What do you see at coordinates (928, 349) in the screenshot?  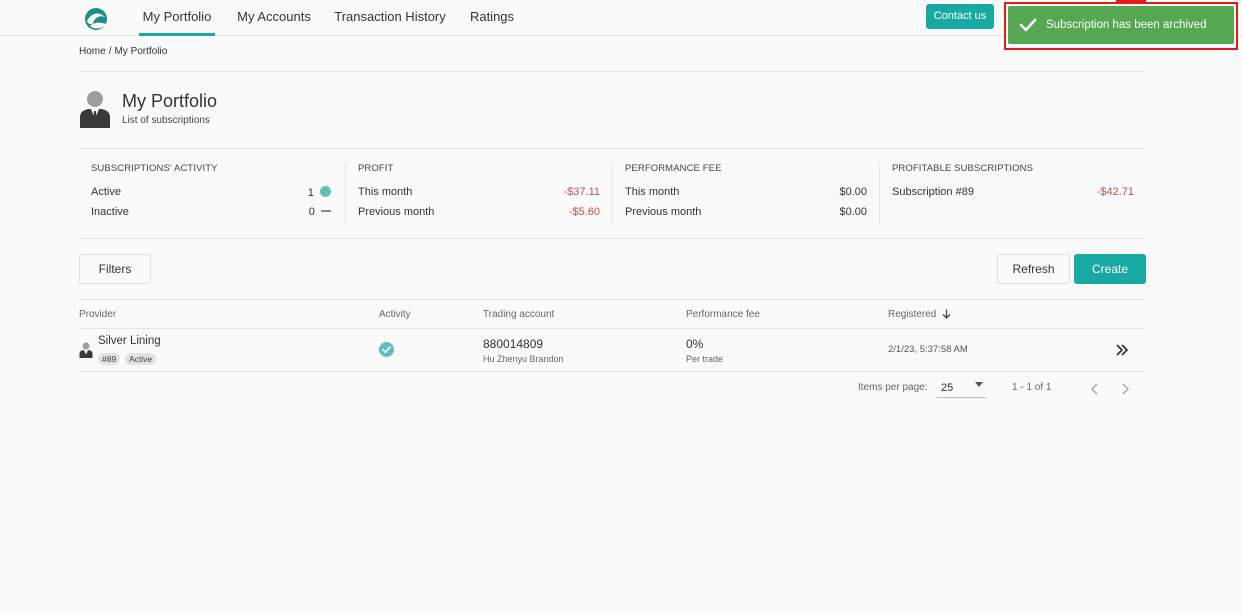 I see `registered-date: 2/1/23, 5:37:58 AM` at bounding box center [928, 349].